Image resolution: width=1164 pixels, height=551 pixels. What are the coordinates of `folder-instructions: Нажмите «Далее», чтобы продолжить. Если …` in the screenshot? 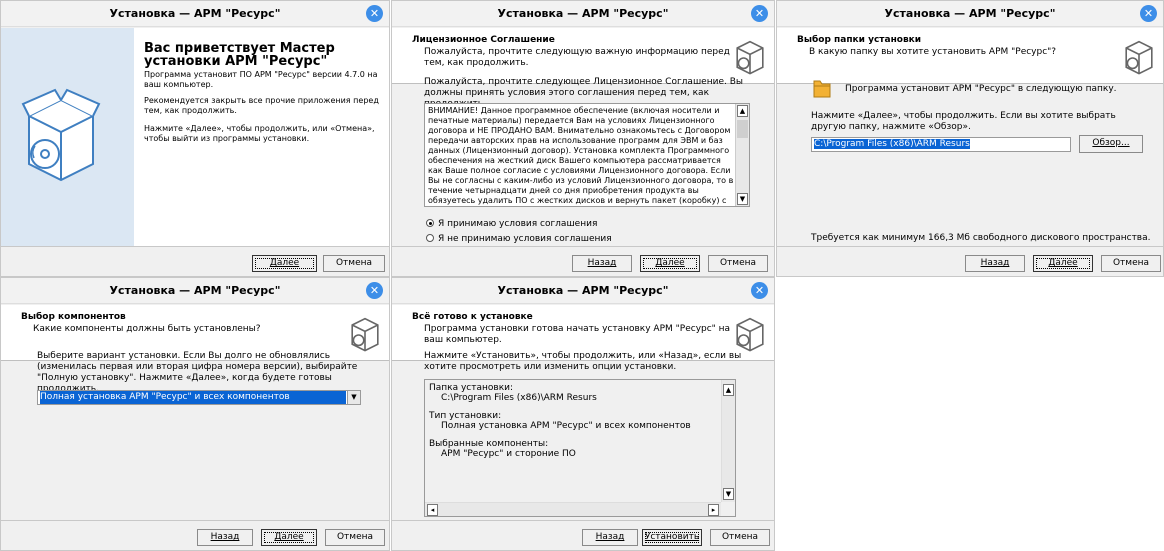 It's located at (963, 121).